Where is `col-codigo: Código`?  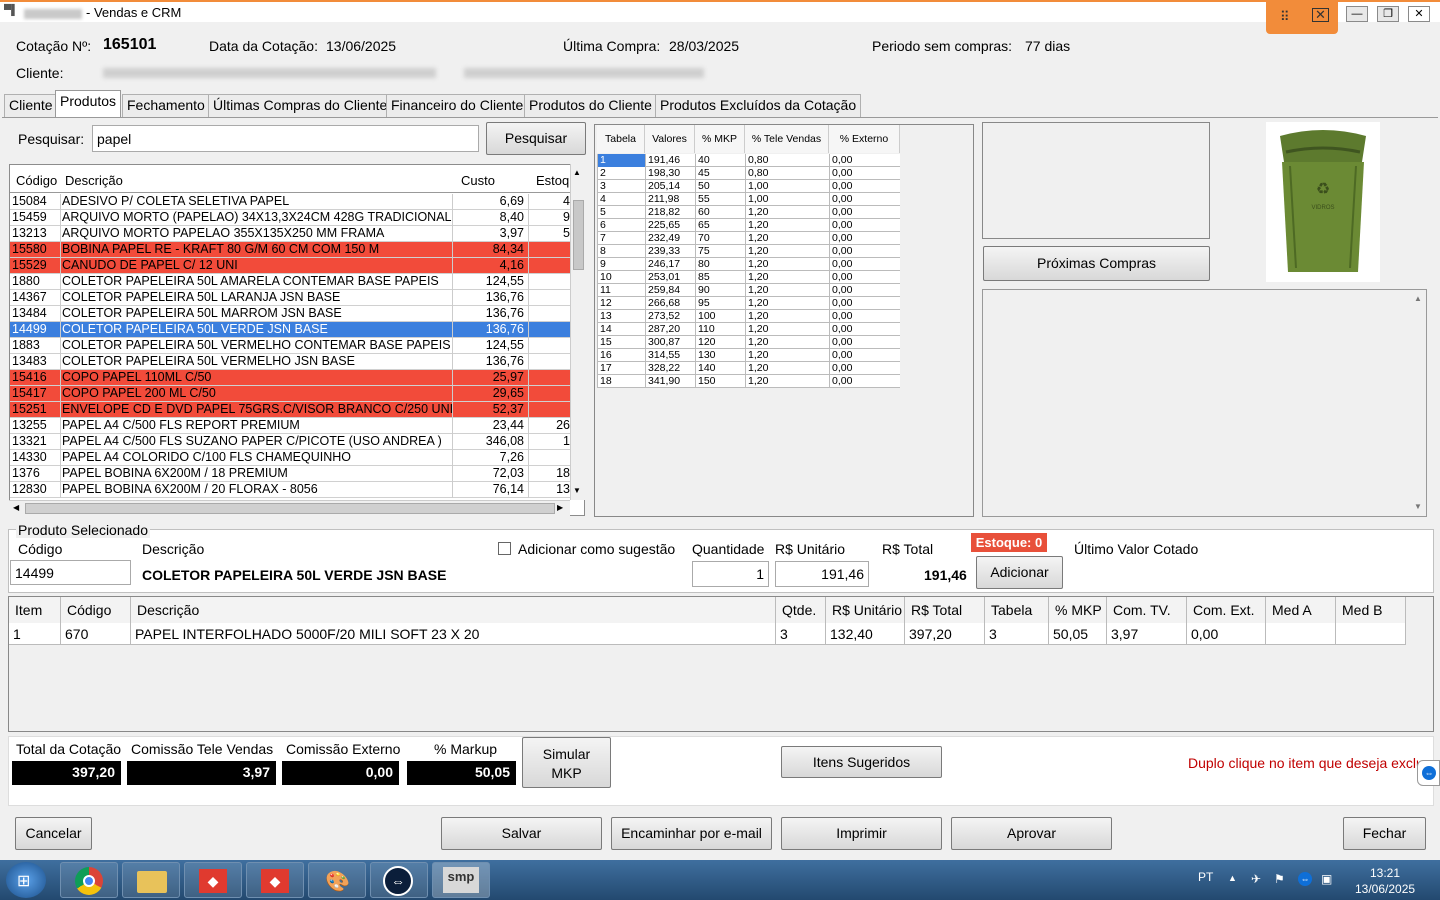
col-codigo: Código is located at coordinates (36, 180).